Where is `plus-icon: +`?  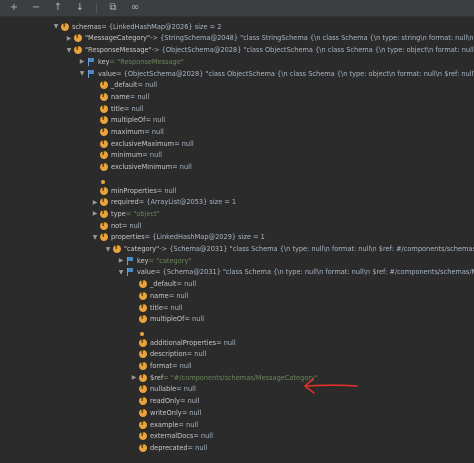
plus-icon: + is located at coordinates (14, 8).